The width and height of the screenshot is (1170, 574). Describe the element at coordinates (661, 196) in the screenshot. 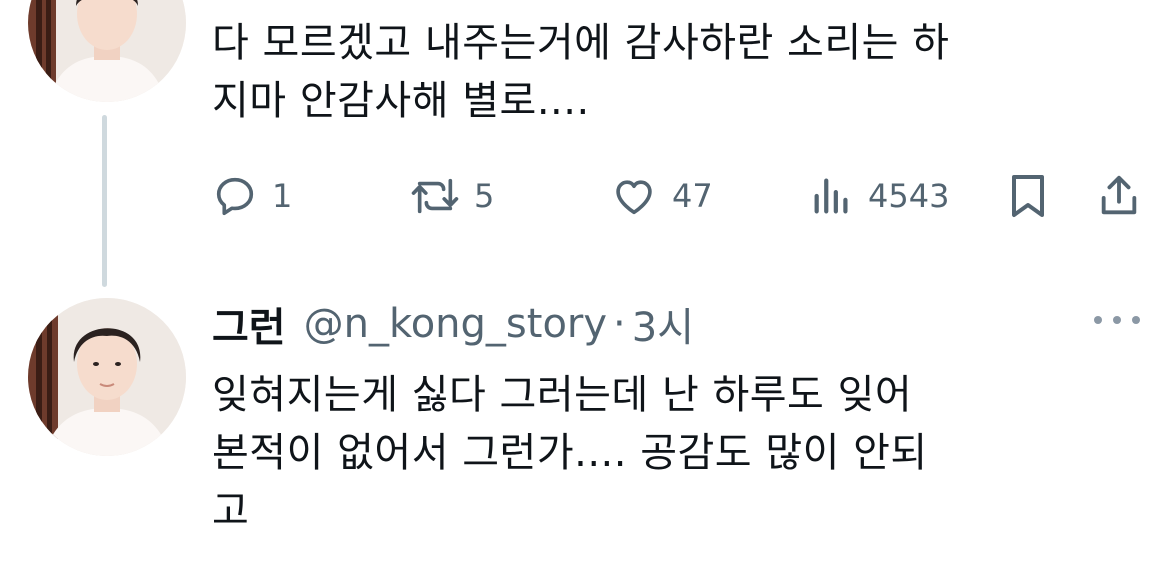

I see `like-button: 47` at that location.